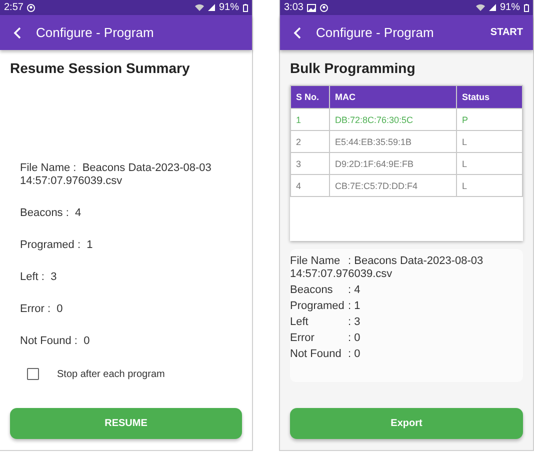 Image resolution: width=534 pixels, height=452 pixels. Describe the element at coordinates (406, 423) in the screenshot. I see `export-button: Export` at that location.